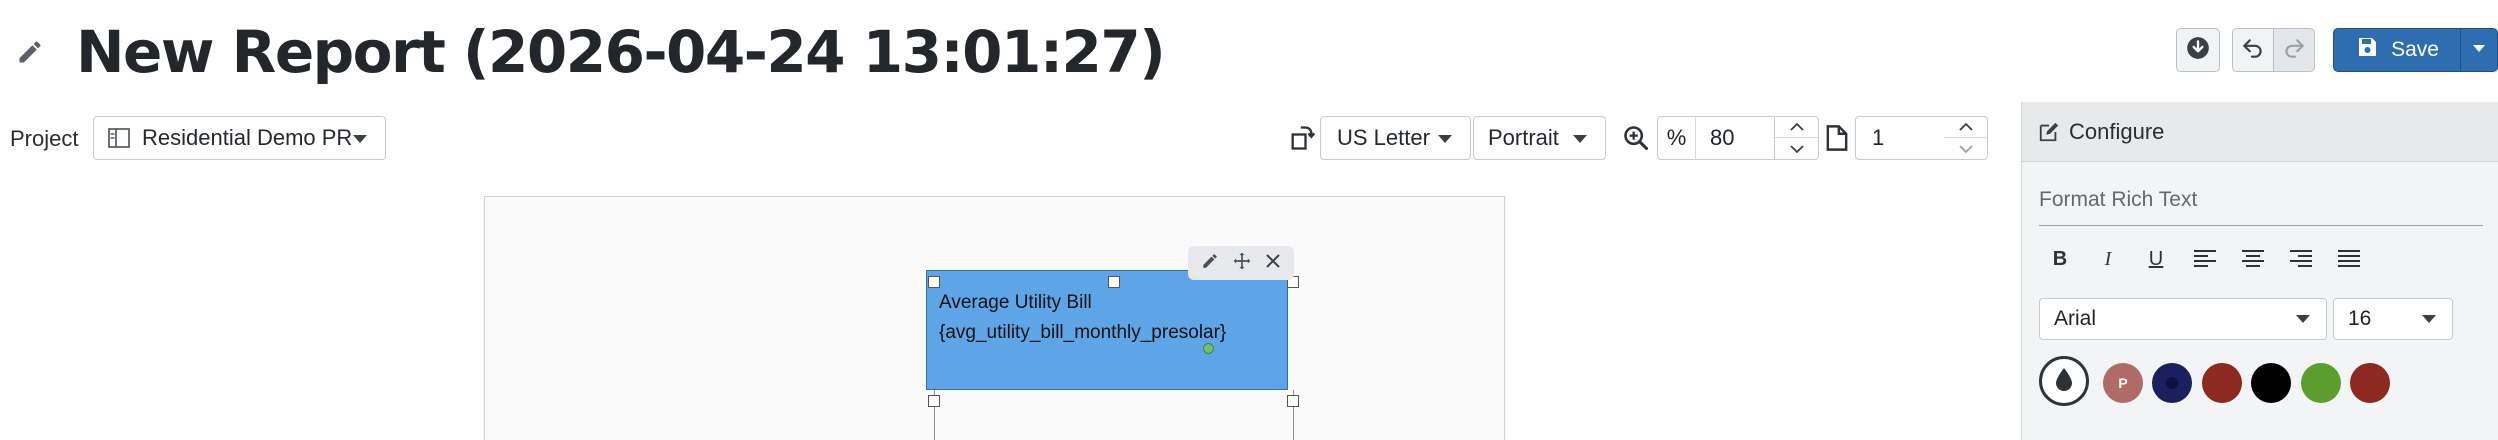  I want to click on floppy-disk-icon, so click(2367, 50).